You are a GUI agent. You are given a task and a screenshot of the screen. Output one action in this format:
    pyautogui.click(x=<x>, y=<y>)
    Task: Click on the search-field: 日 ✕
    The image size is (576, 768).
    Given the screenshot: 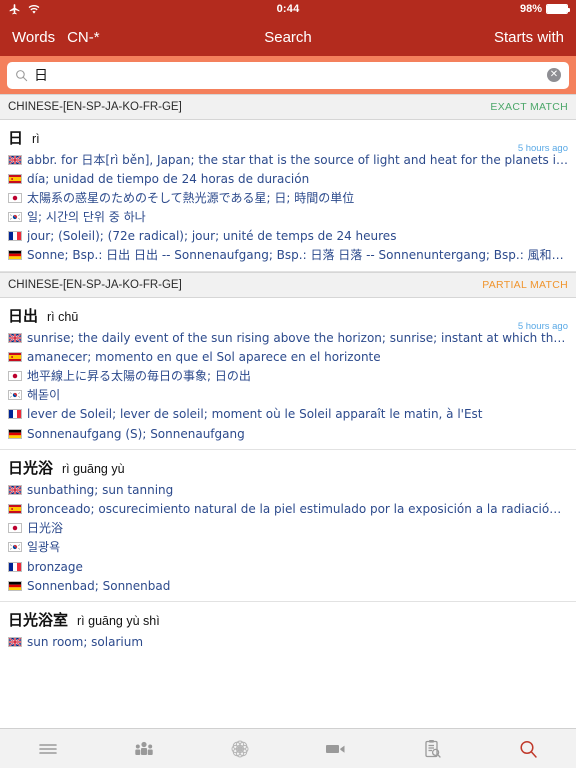 What is the action you would take?
    pyautogui.click(x=288, y=75)
    